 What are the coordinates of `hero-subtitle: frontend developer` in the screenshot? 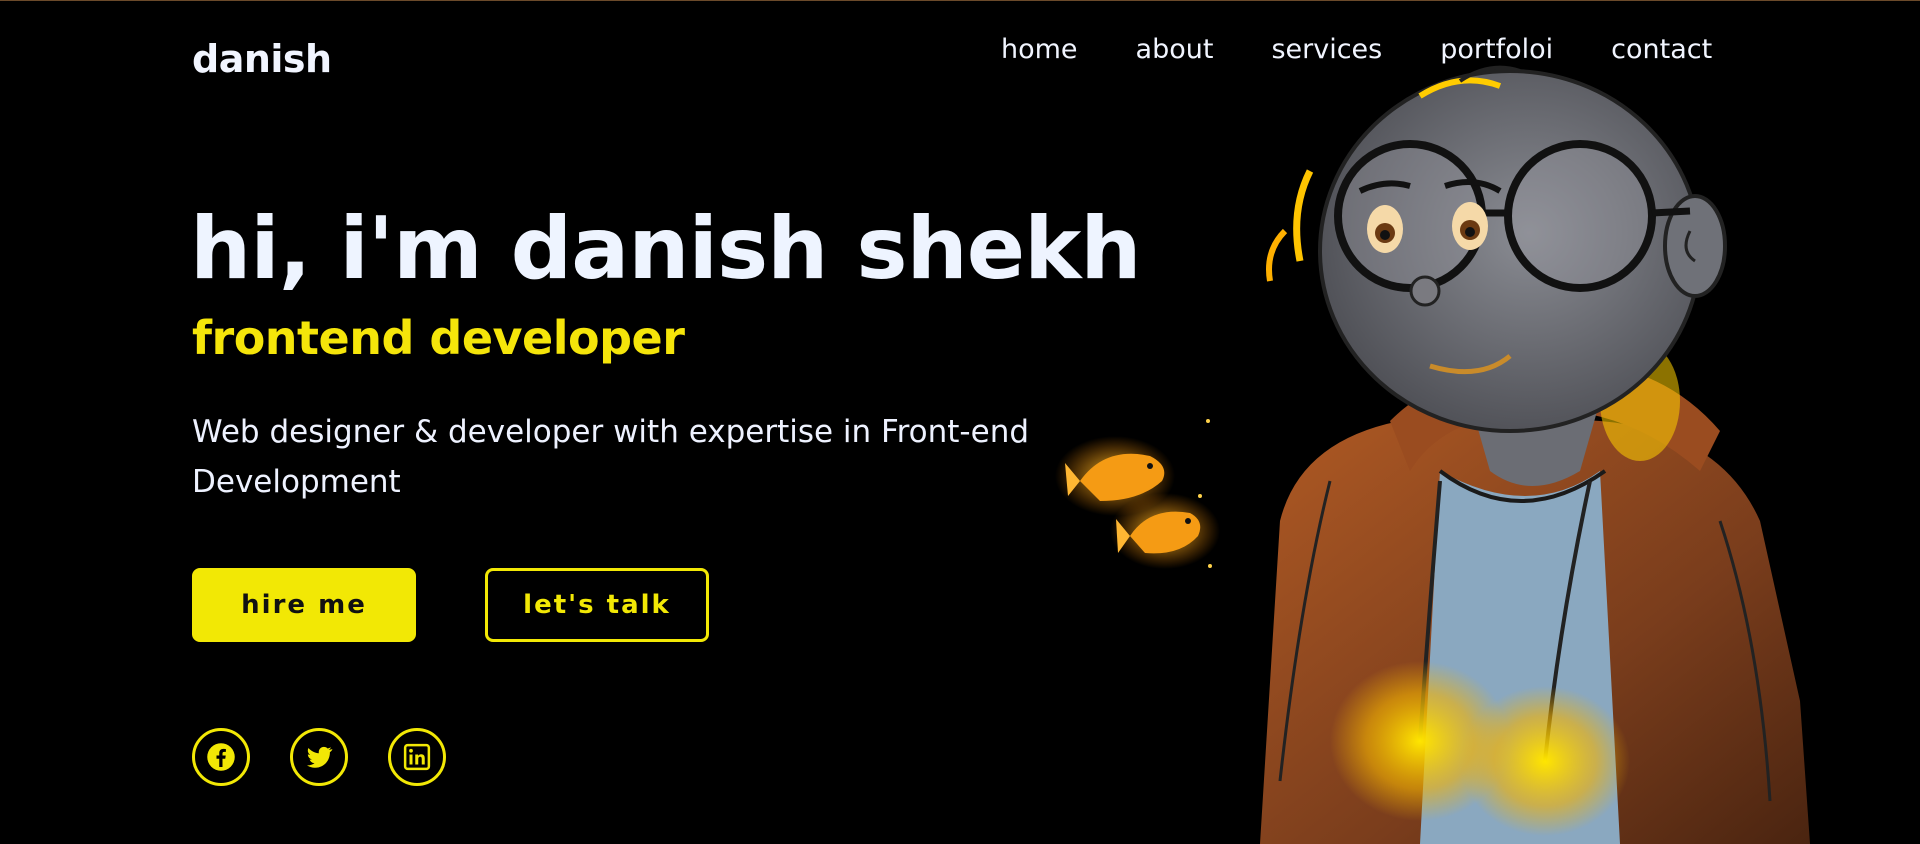 It's located at (438, 338).